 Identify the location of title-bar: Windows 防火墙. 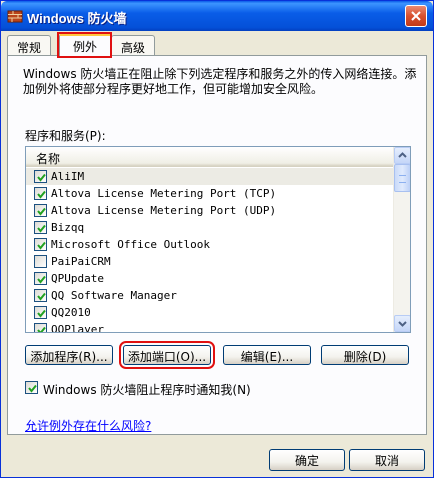
(217, 16).